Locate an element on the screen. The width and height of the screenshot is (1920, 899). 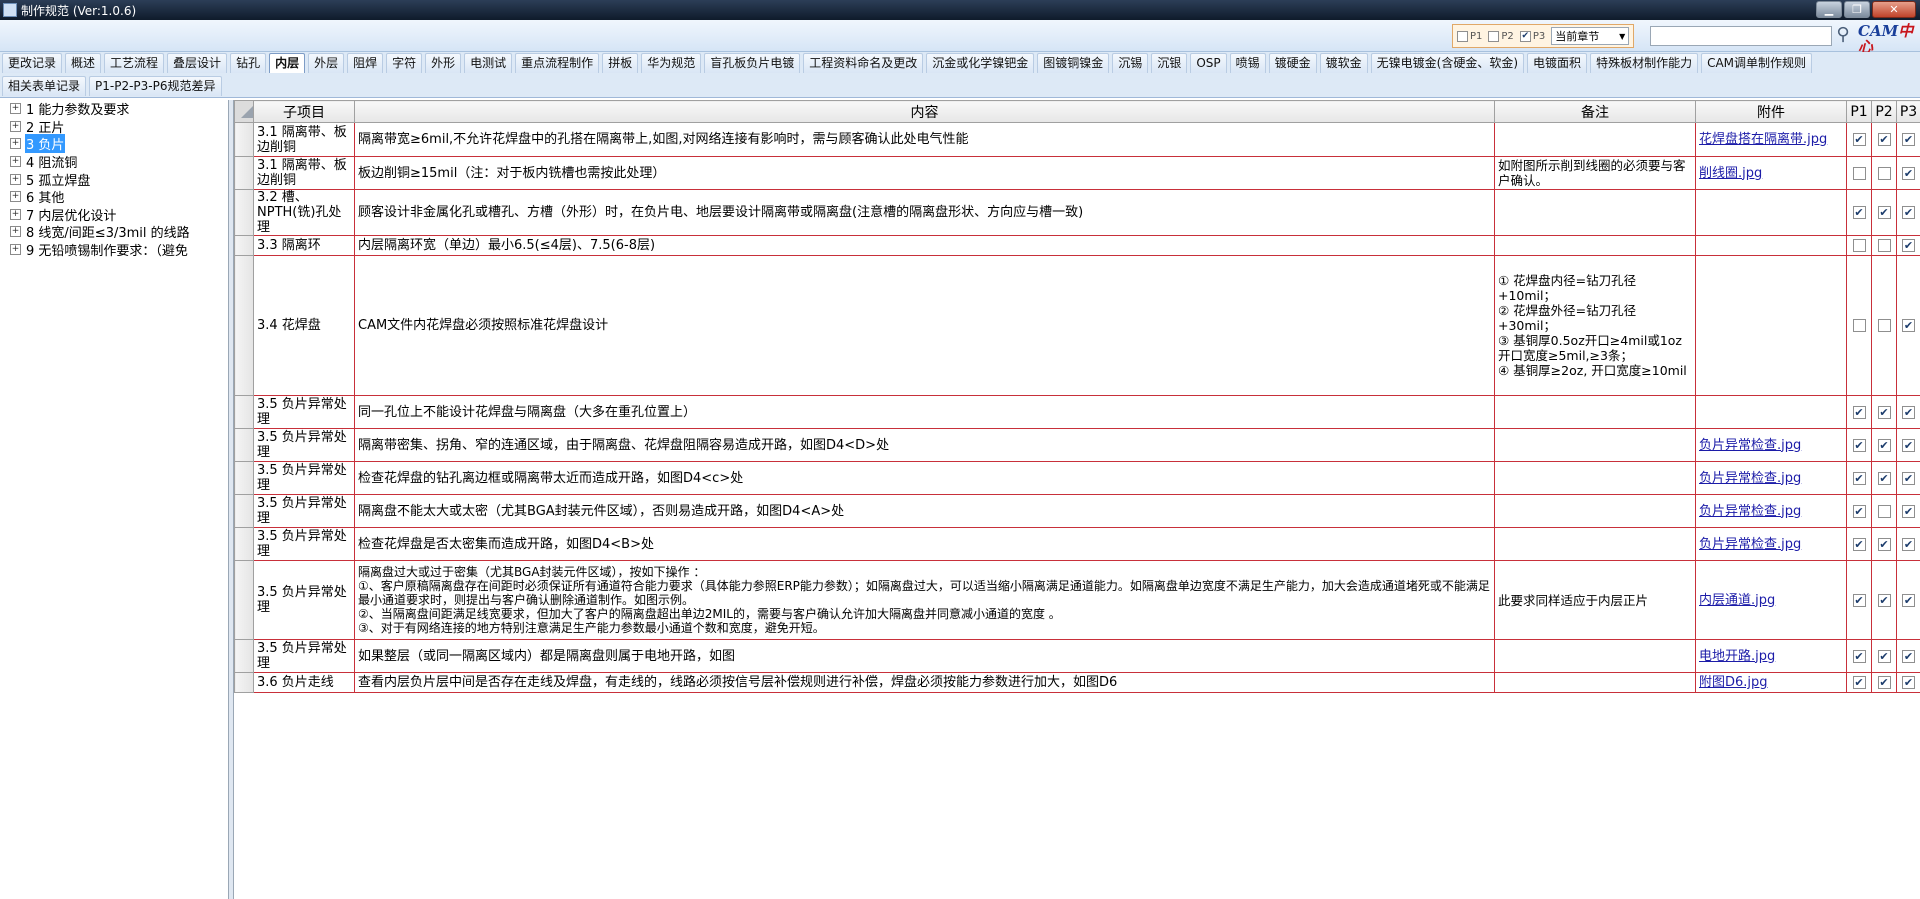
header-subitem: 子项目 is located at coordinates (304, 111).